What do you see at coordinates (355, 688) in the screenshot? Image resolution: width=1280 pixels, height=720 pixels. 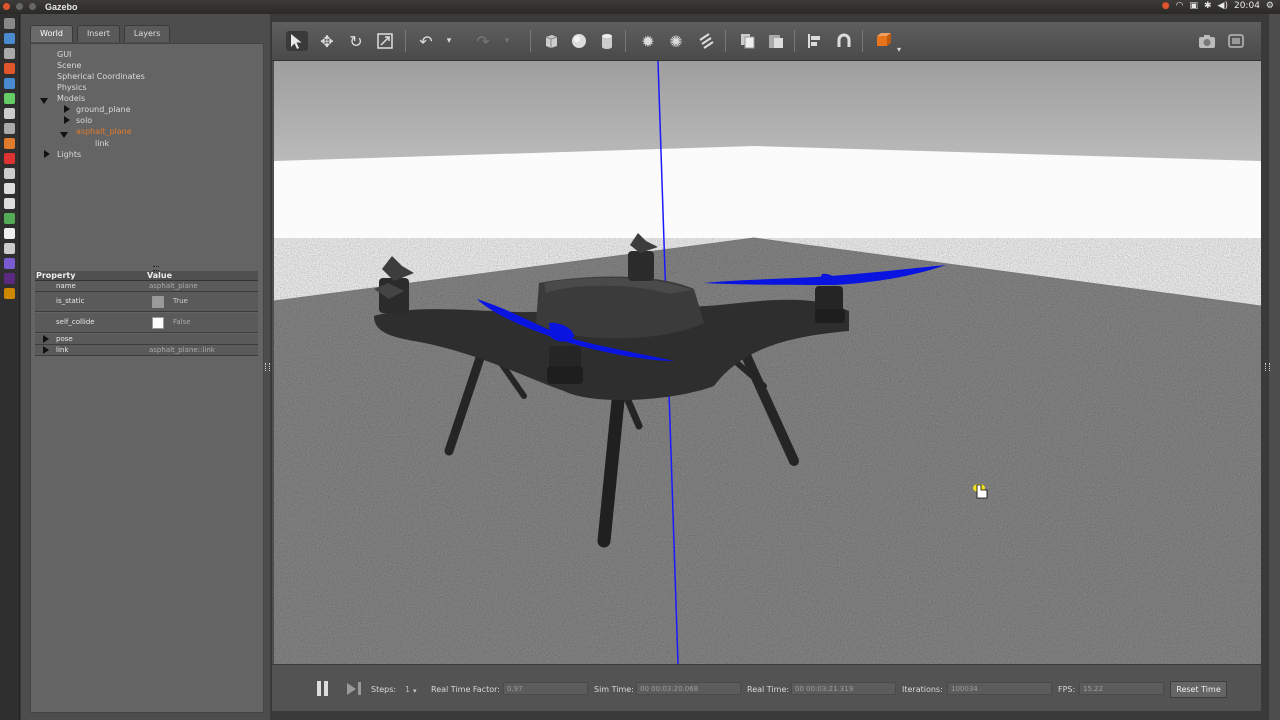 I see `step-forward-icon` at bounding box center [355, 688].